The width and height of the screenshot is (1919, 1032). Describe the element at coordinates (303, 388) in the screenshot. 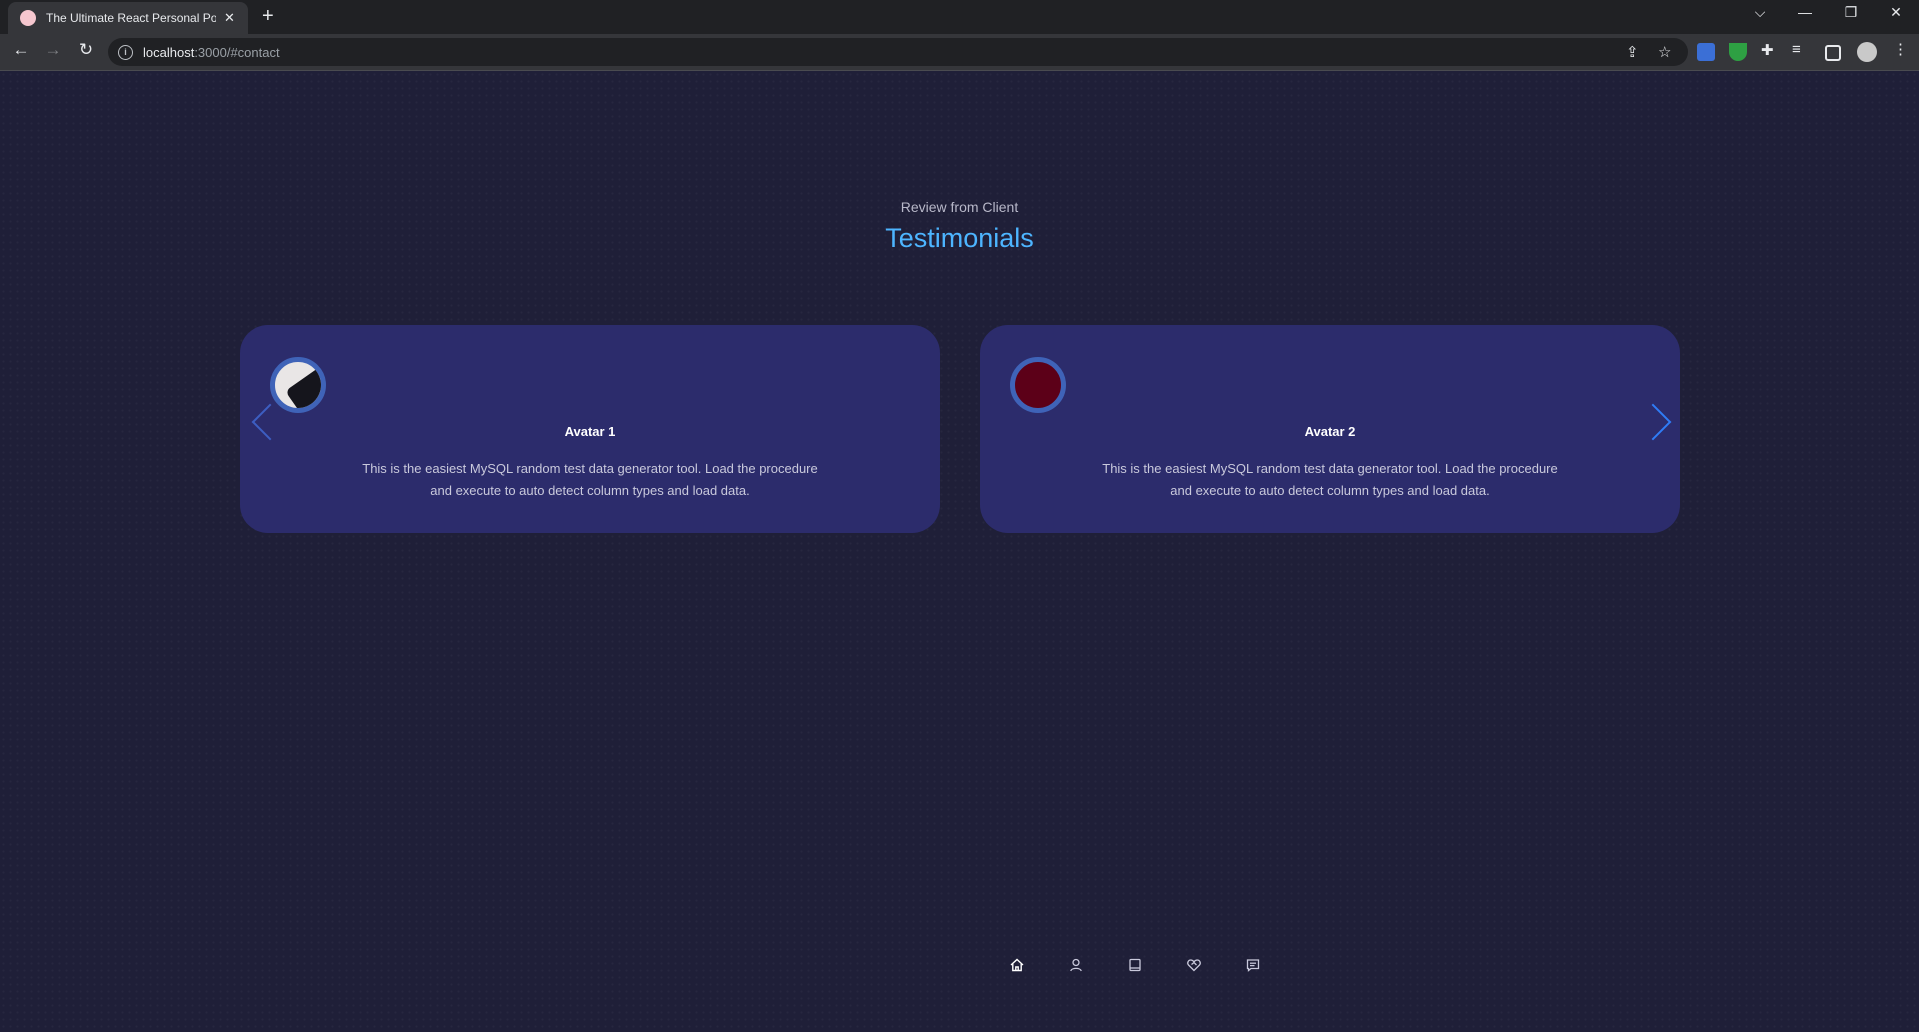

I see `avatar-photo-shape` at that location.